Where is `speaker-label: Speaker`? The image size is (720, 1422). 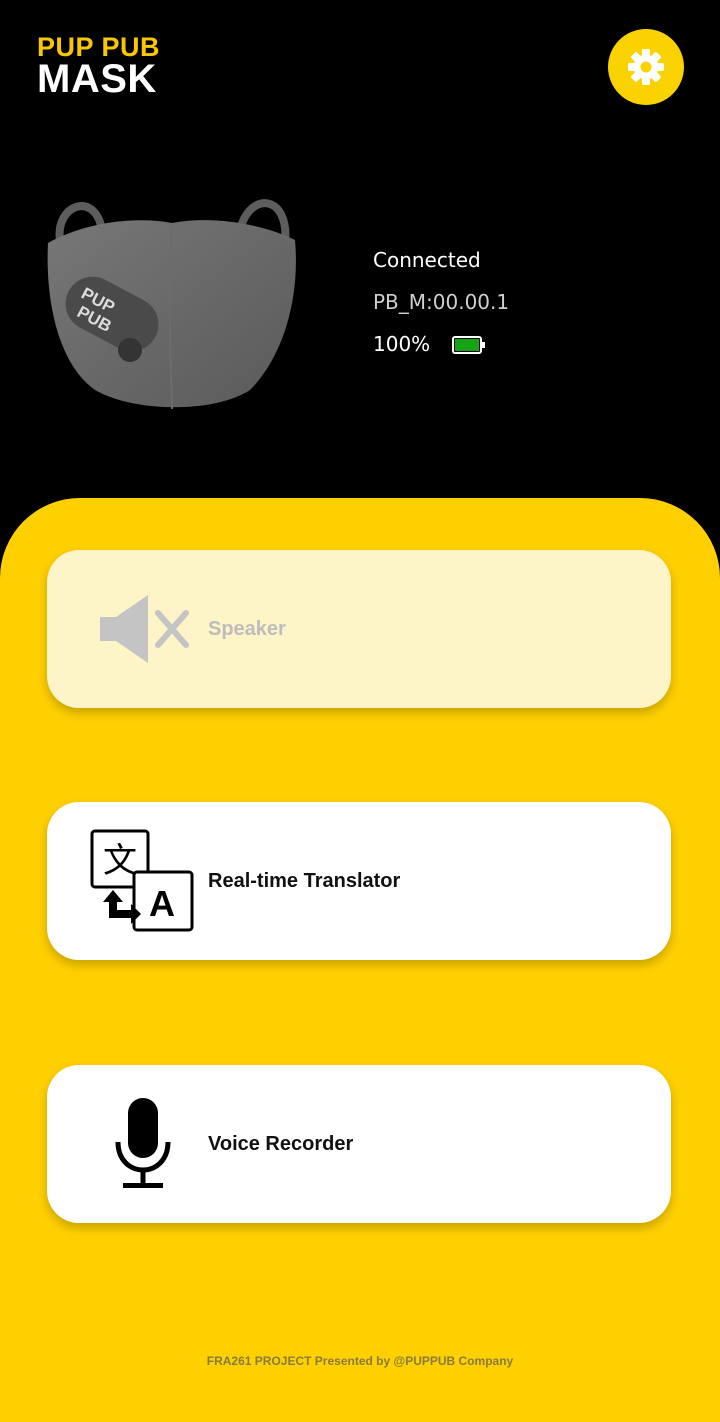
speaker-label: Speaker is located at coordinates (247, 628).